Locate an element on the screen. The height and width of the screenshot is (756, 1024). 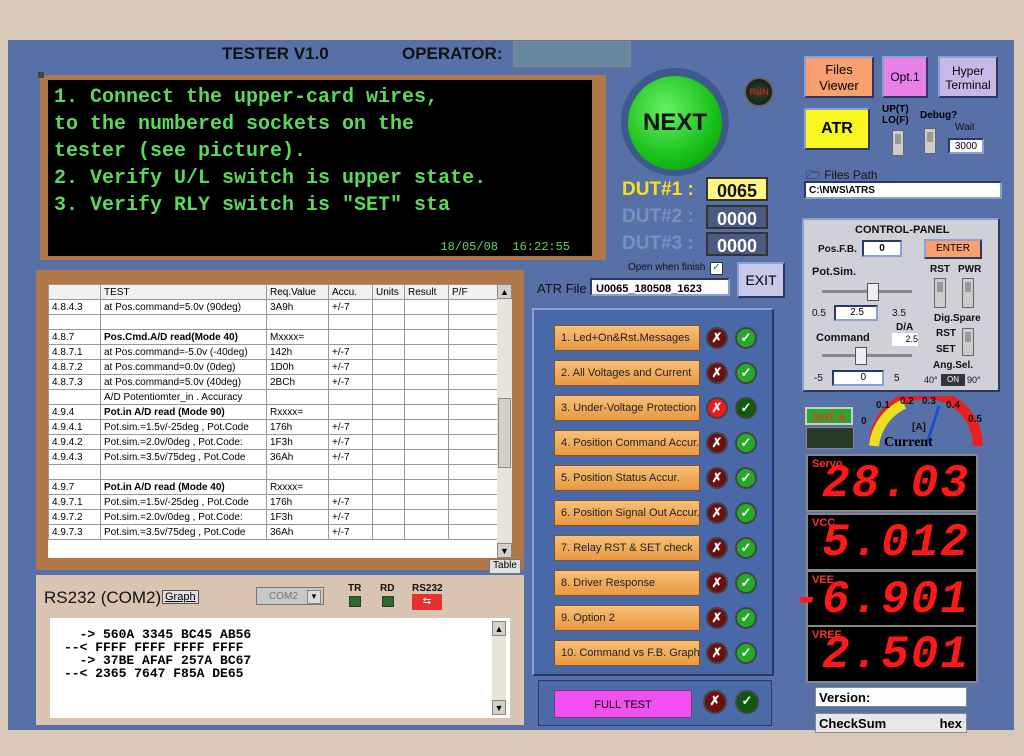
scroll-down-icon: ▼ is located at coordinates (504, 550).